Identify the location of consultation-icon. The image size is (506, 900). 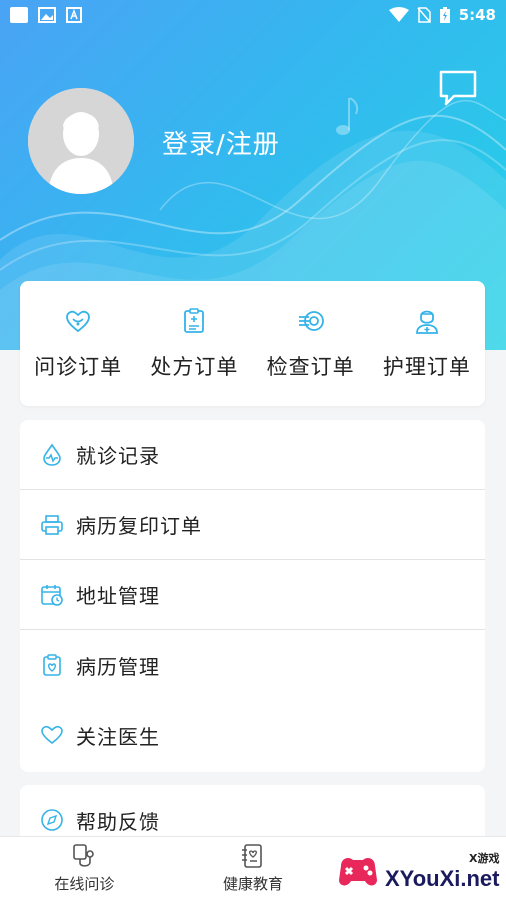
(78, 321).